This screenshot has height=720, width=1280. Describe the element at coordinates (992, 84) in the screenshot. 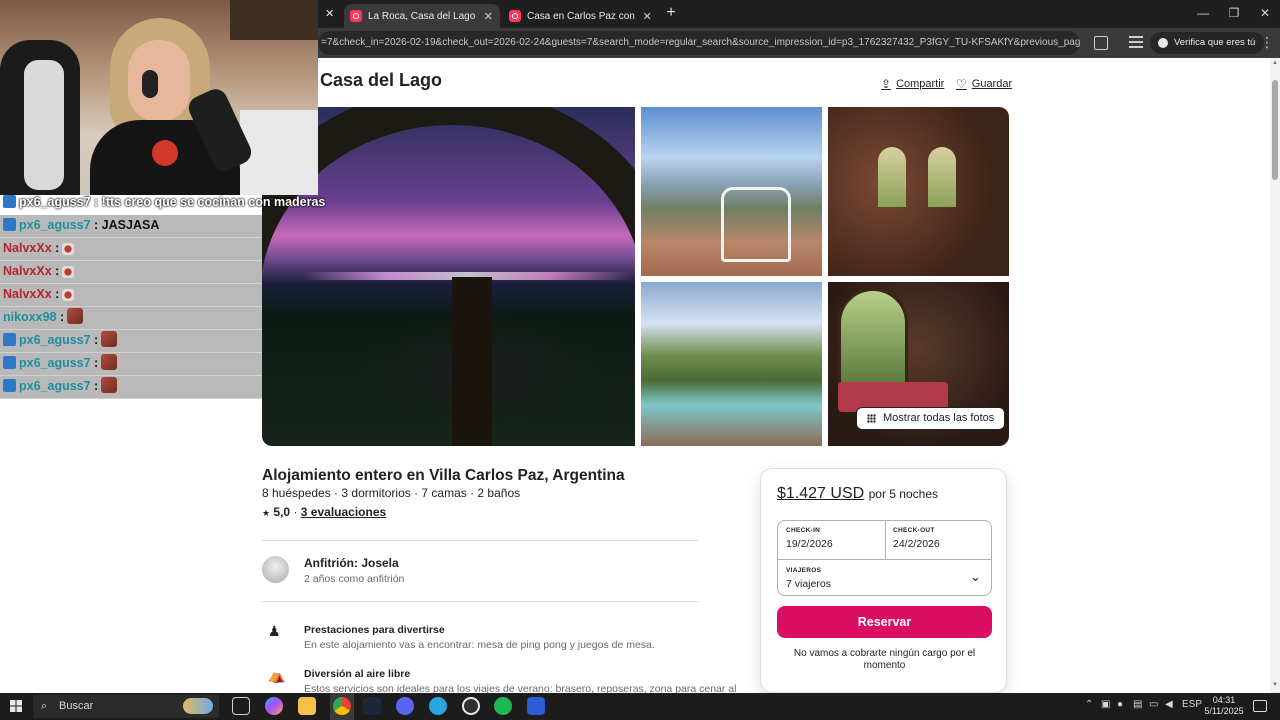

I see `save-label: Guardar` at that location.